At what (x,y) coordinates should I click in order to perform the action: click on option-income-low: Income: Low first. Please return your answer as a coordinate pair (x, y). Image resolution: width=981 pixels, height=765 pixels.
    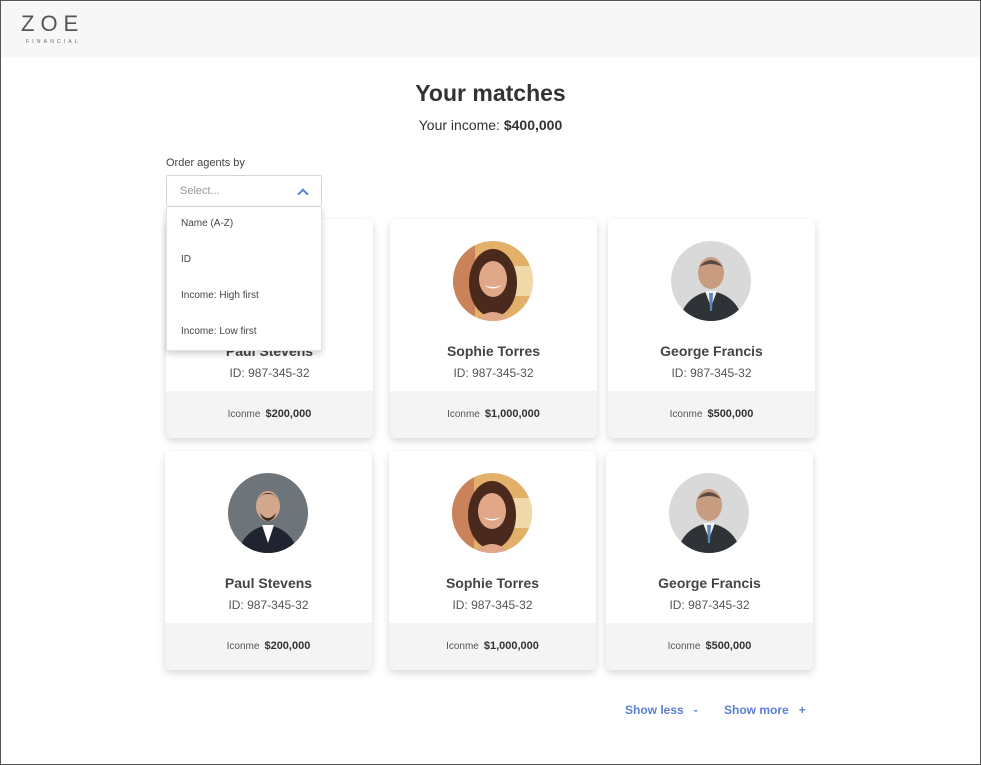
    Looking at the image, I should click on (244, 333).